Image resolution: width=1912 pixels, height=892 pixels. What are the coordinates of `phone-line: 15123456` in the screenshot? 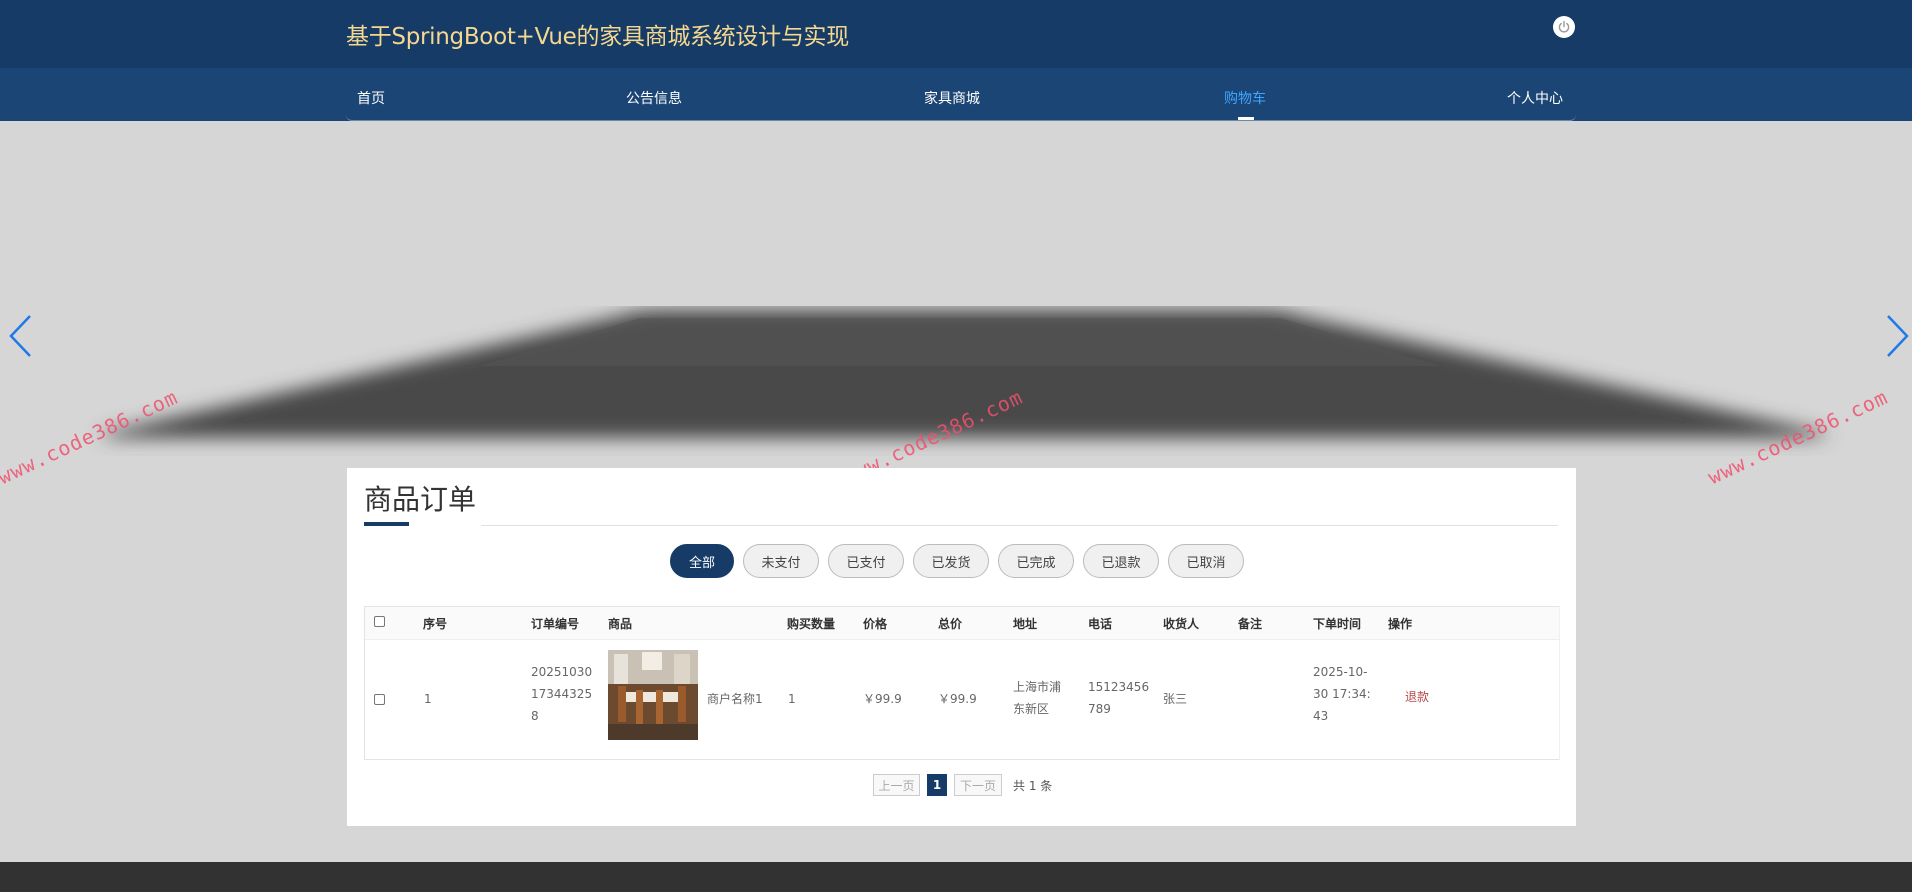 It's located at (1119, 687).